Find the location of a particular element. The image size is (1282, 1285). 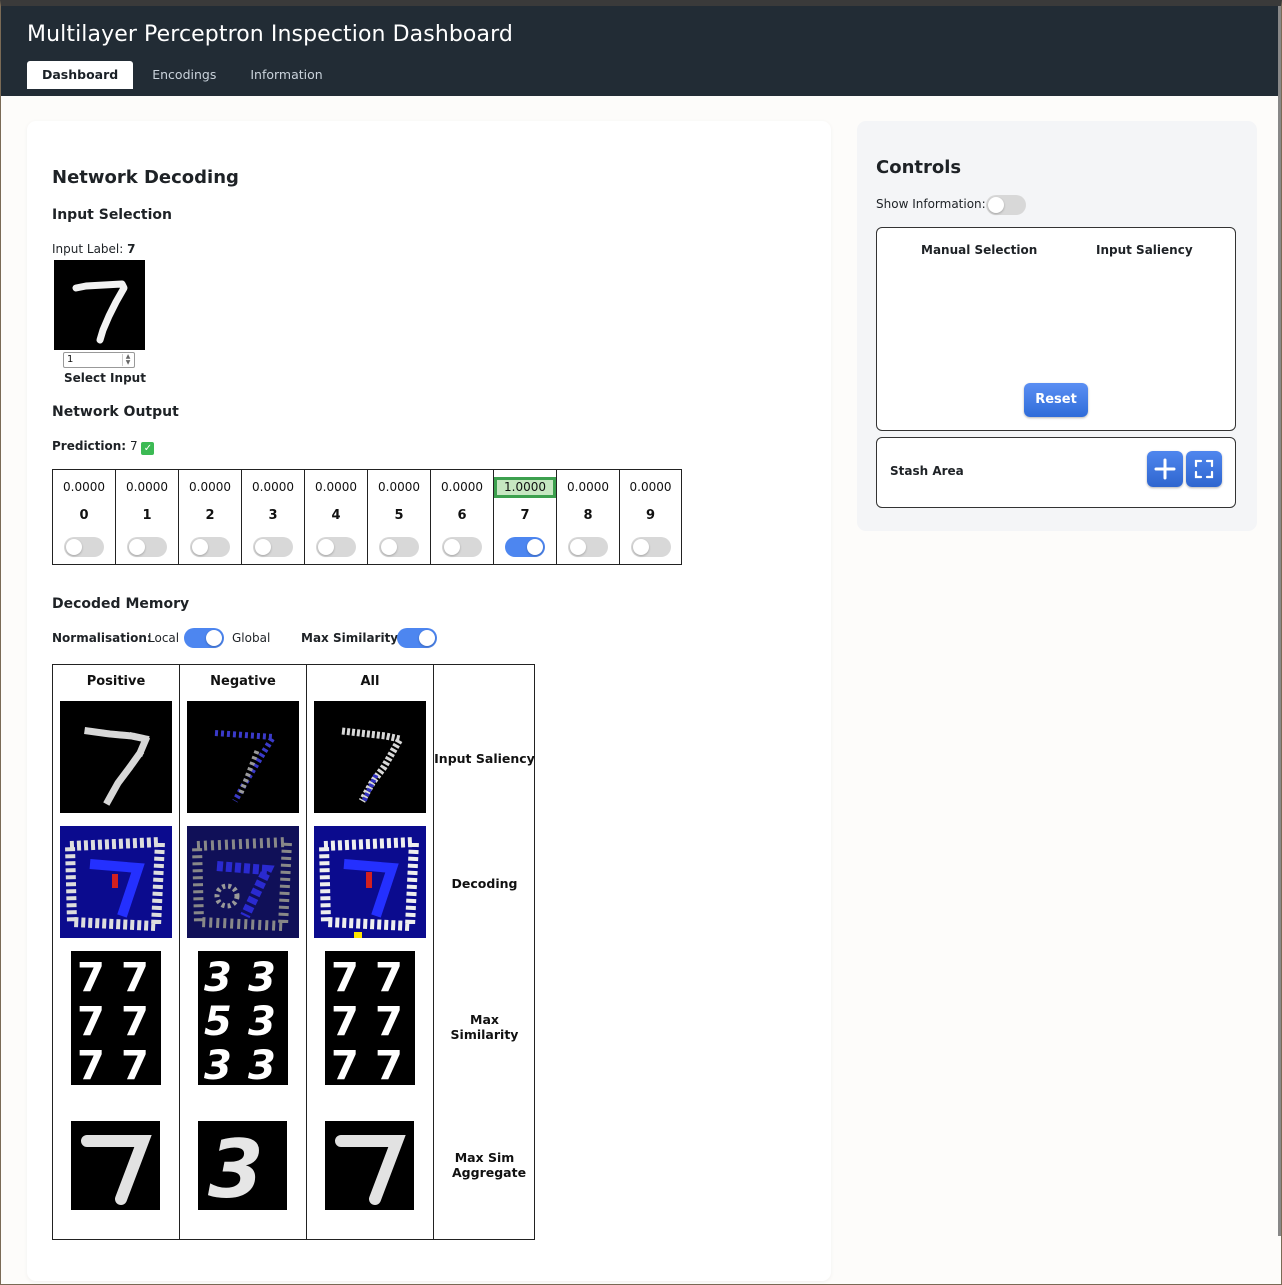

stash-add-button is located at coordinates (1165, 469).